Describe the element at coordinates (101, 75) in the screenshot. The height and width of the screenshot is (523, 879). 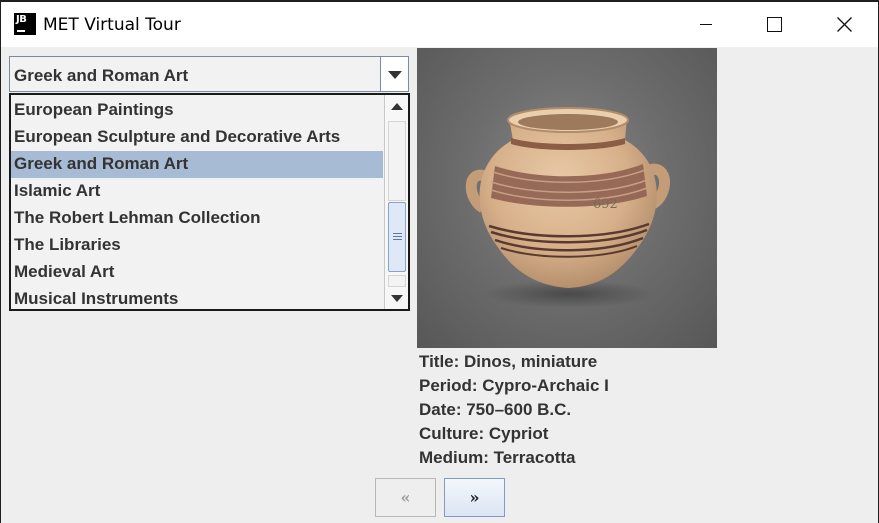
I see `department-combobox-value: Greek and Roman Art` at that location.